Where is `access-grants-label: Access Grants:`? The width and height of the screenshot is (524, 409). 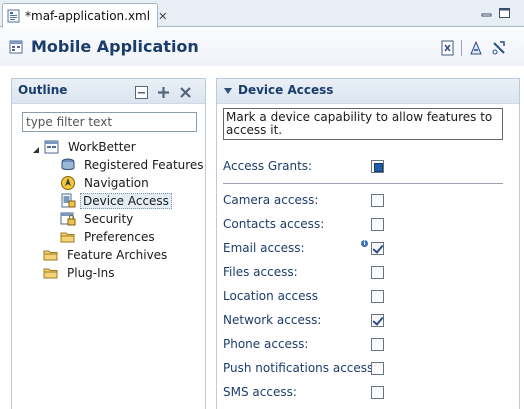 access-grants-label: Access Grants: is located at coordinates (268, 166).